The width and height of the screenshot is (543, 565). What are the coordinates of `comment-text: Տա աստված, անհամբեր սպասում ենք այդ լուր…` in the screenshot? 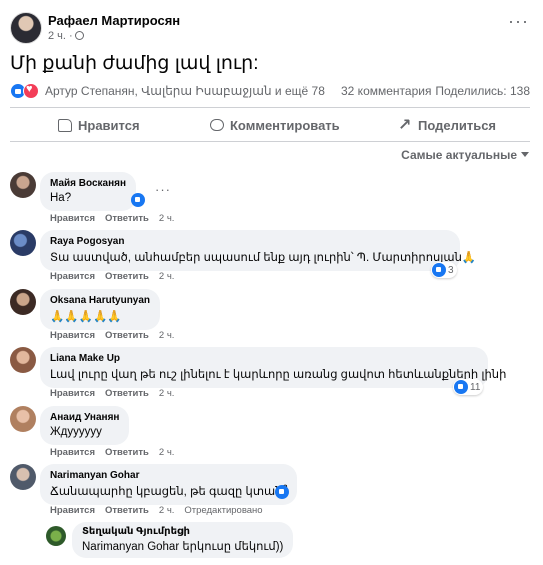 It's located at (263, 258).